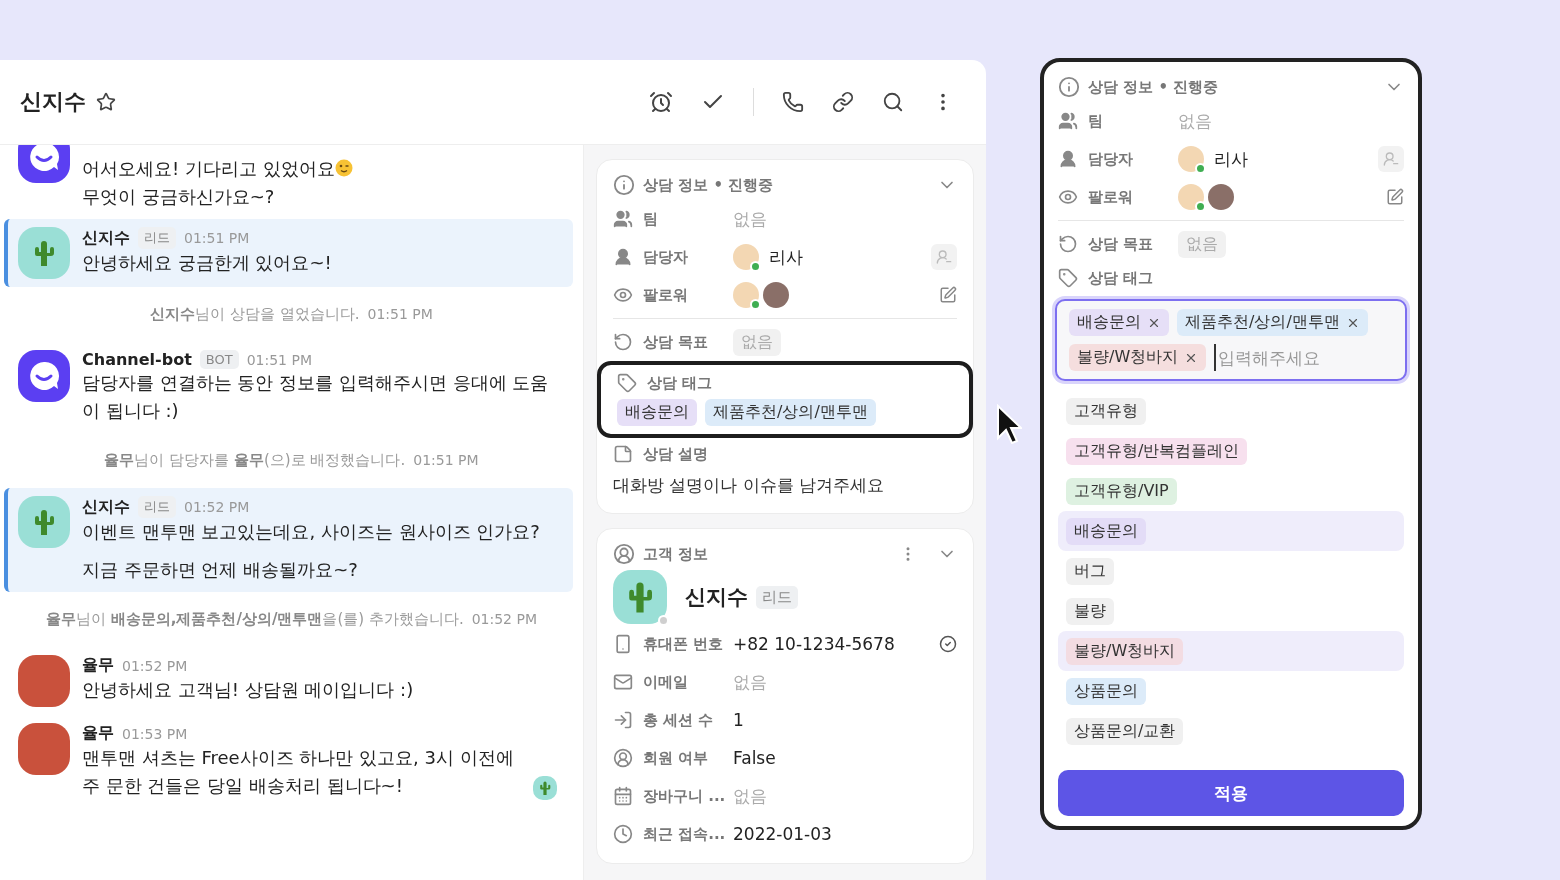  Describe the element at coordinates (1121, 491) in the screenshot. I see `tag-chip: 고객유형/VIP` at that location.